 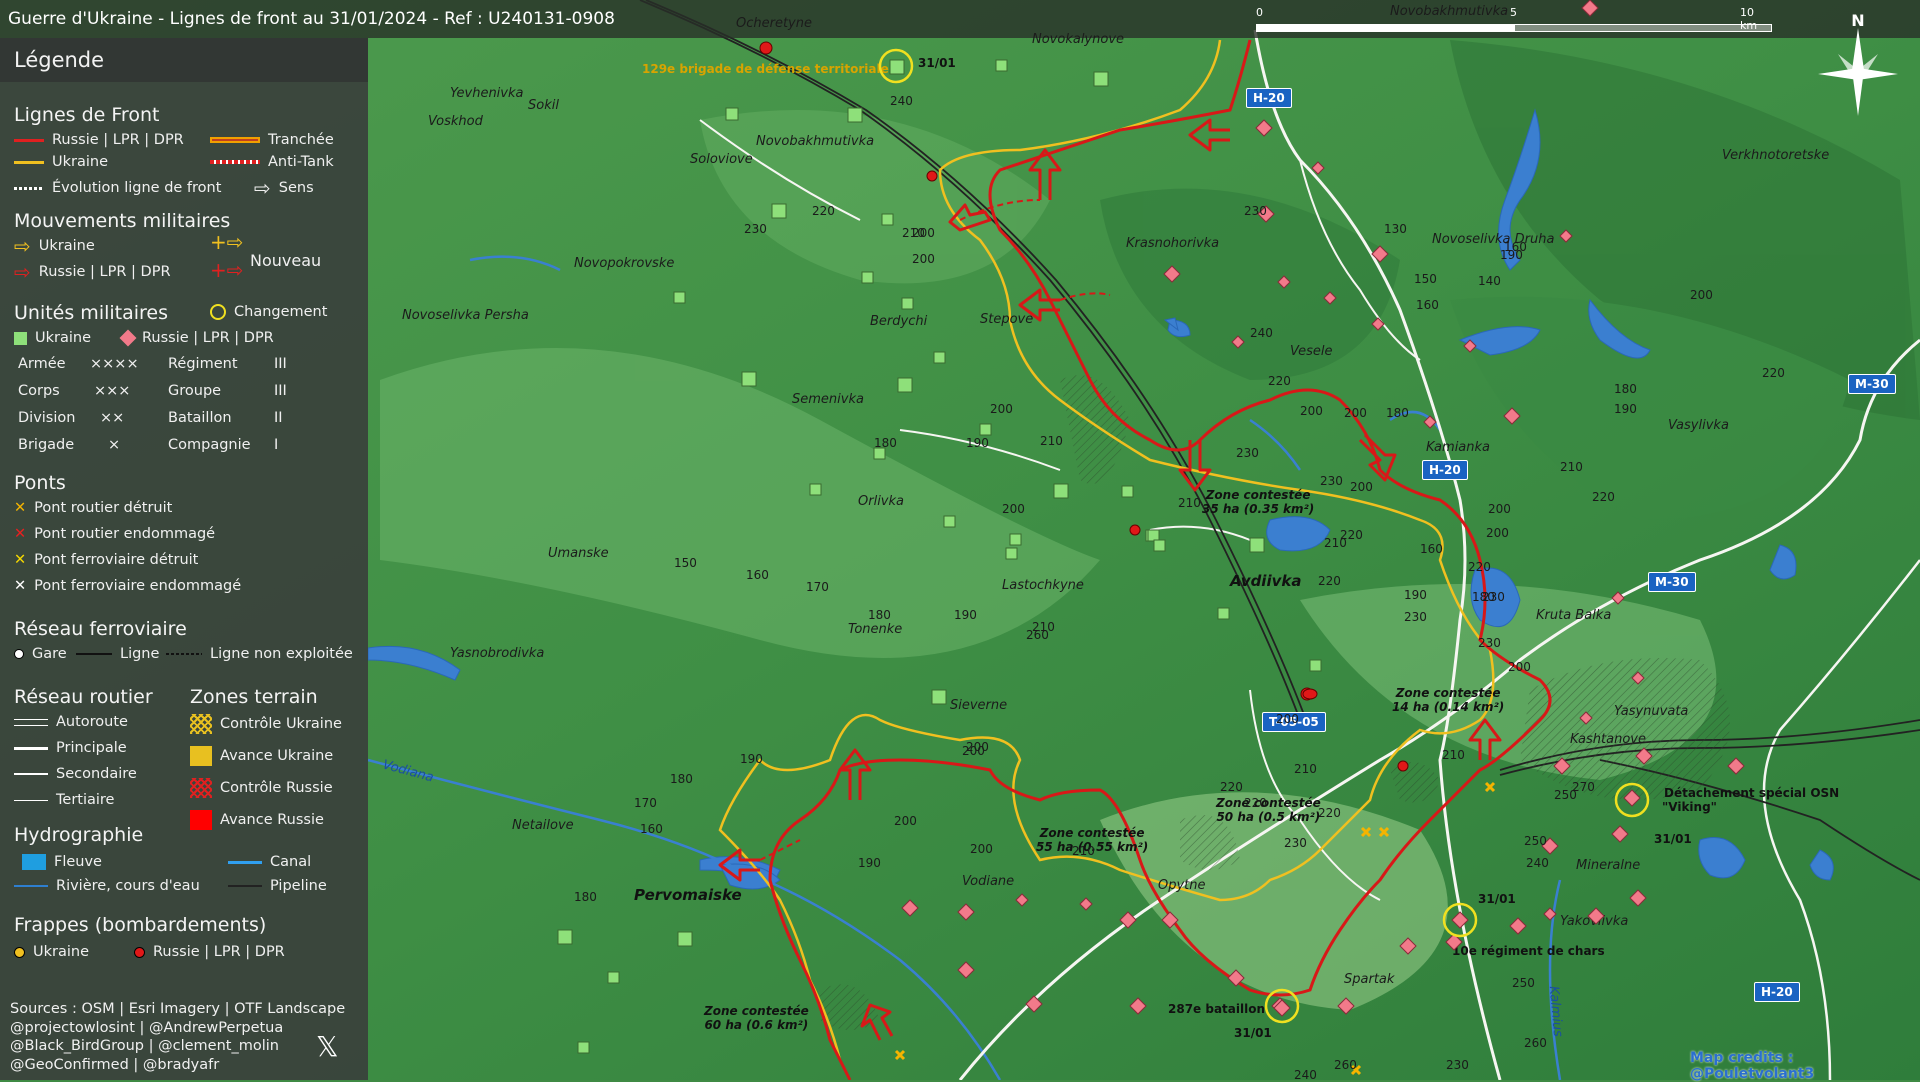 What do you see at coordinates (1311, 351) in the screenshot?
I see `place-label: Veselе` at bounding box center [1311, 351].